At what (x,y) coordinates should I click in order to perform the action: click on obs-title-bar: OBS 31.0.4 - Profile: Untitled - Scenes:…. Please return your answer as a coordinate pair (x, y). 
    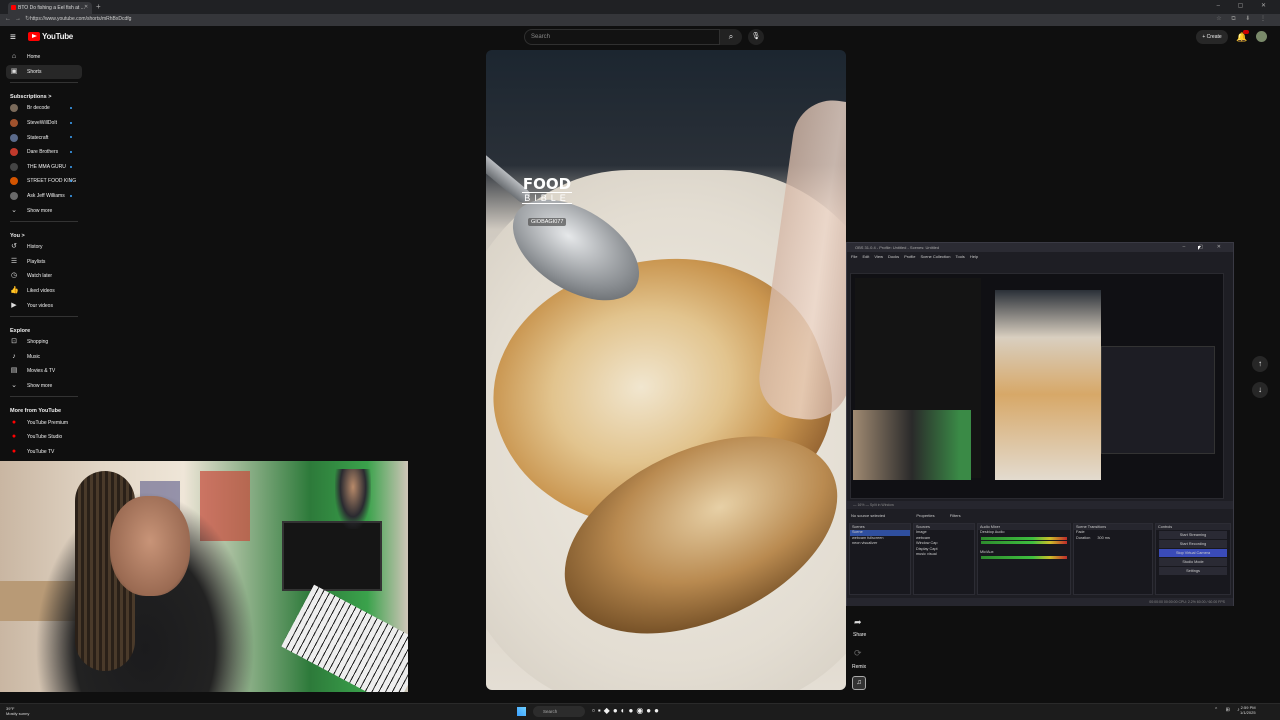
    Looking at the image, I should click on (1040, 247).